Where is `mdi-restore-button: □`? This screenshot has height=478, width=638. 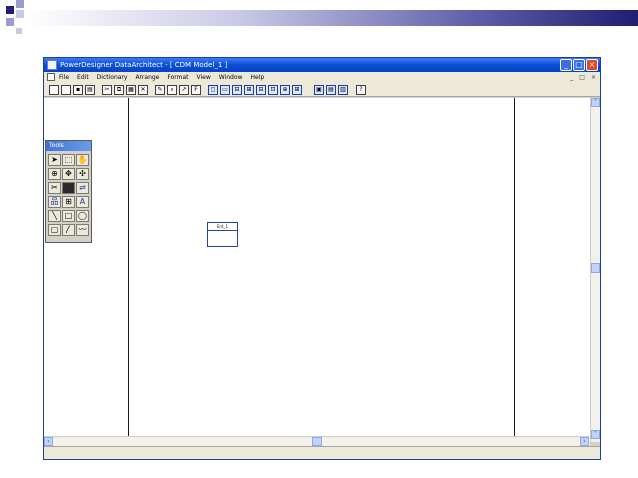 mdi-restore-button: □ is located at coordinates (582, 77).